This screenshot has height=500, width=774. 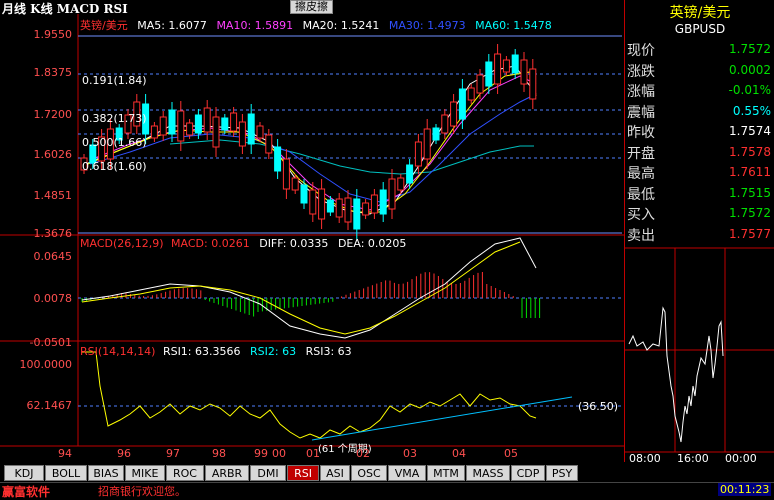 I want to click on fib-label: 0.382(1.73), so click(x=114, y=118).